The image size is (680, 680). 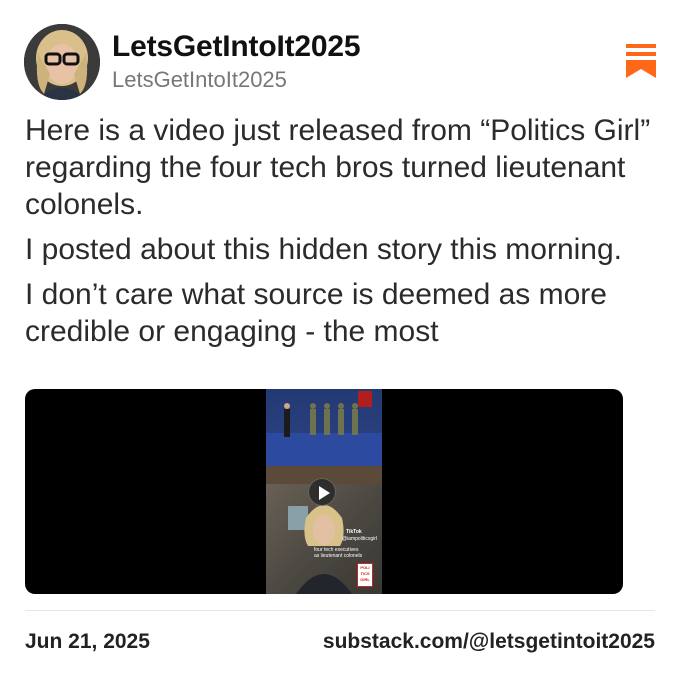 What do you see at coordinates (489, 642) in the screenshot?
I see `profile-url-link: substack.com/@letsgetintoit2025` at bounding box center [489, 642].